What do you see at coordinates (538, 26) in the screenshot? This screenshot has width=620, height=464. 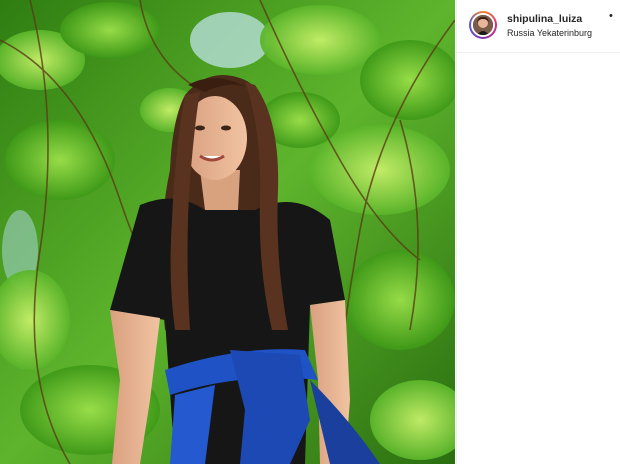 I see `post-header: shipulina_luiza • Russia Yekaterinburg` at bounding box center [538, 26].